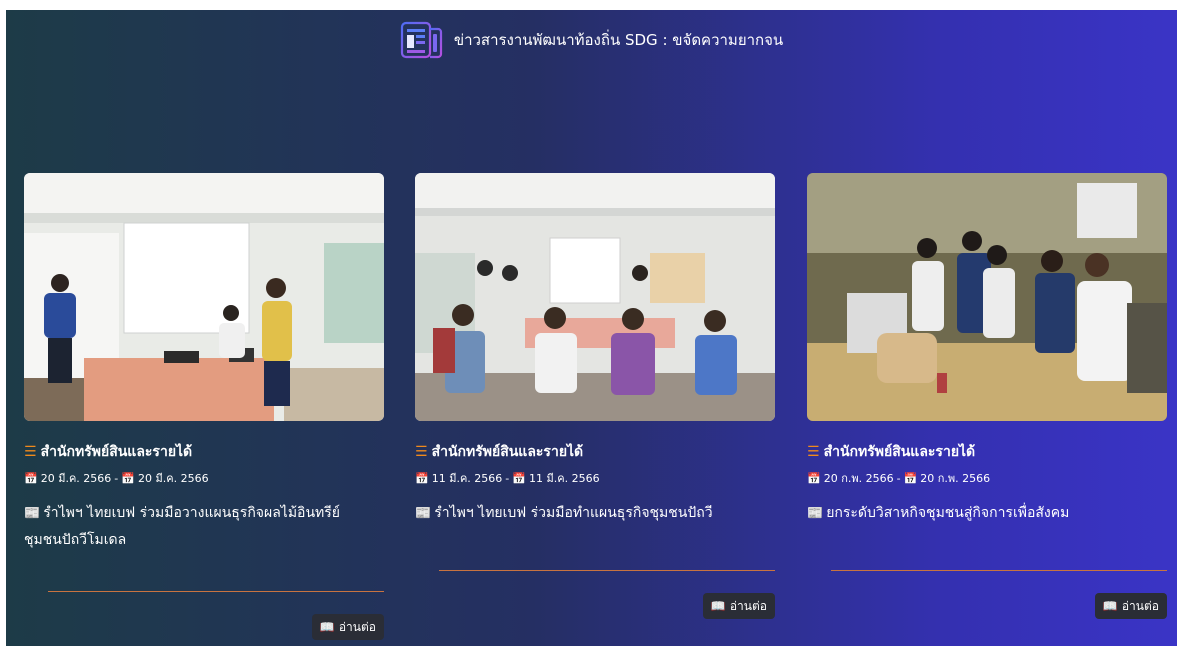  I want to click on date-range: 📅 20 ก.พ. 2566 - 📅 20 ก.พ. 2566, so click(899, 478).